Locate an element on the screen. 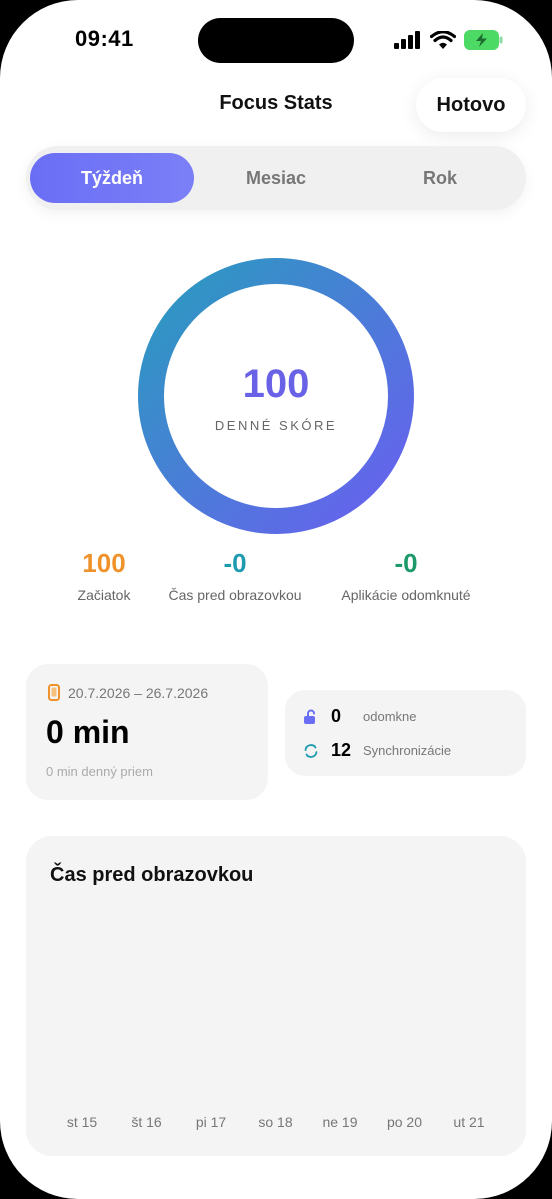 This screenshot has width=552, height=1199. week-range-text: 20.7.2026 – 26.7.2026 is located at coordinates (138, 692).